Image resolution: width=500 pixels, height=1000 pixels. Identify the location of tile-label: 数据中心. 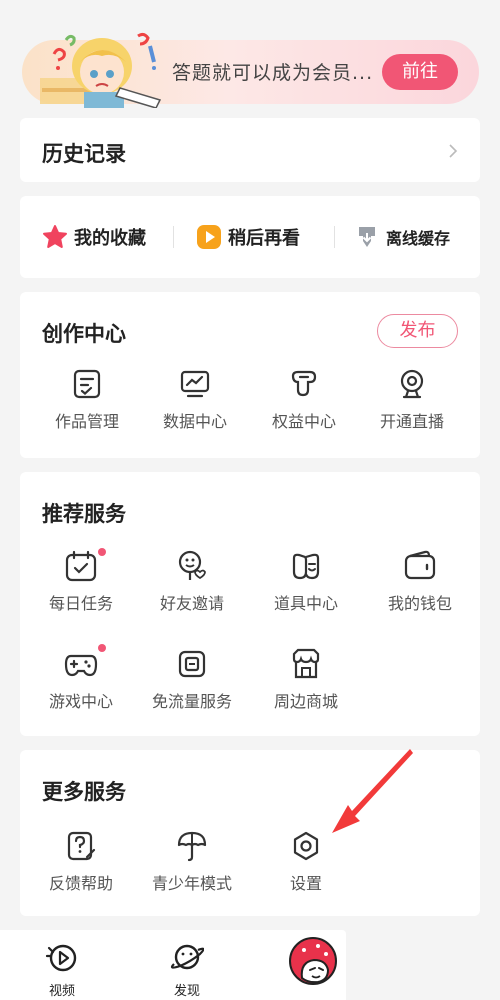
(194, 421).